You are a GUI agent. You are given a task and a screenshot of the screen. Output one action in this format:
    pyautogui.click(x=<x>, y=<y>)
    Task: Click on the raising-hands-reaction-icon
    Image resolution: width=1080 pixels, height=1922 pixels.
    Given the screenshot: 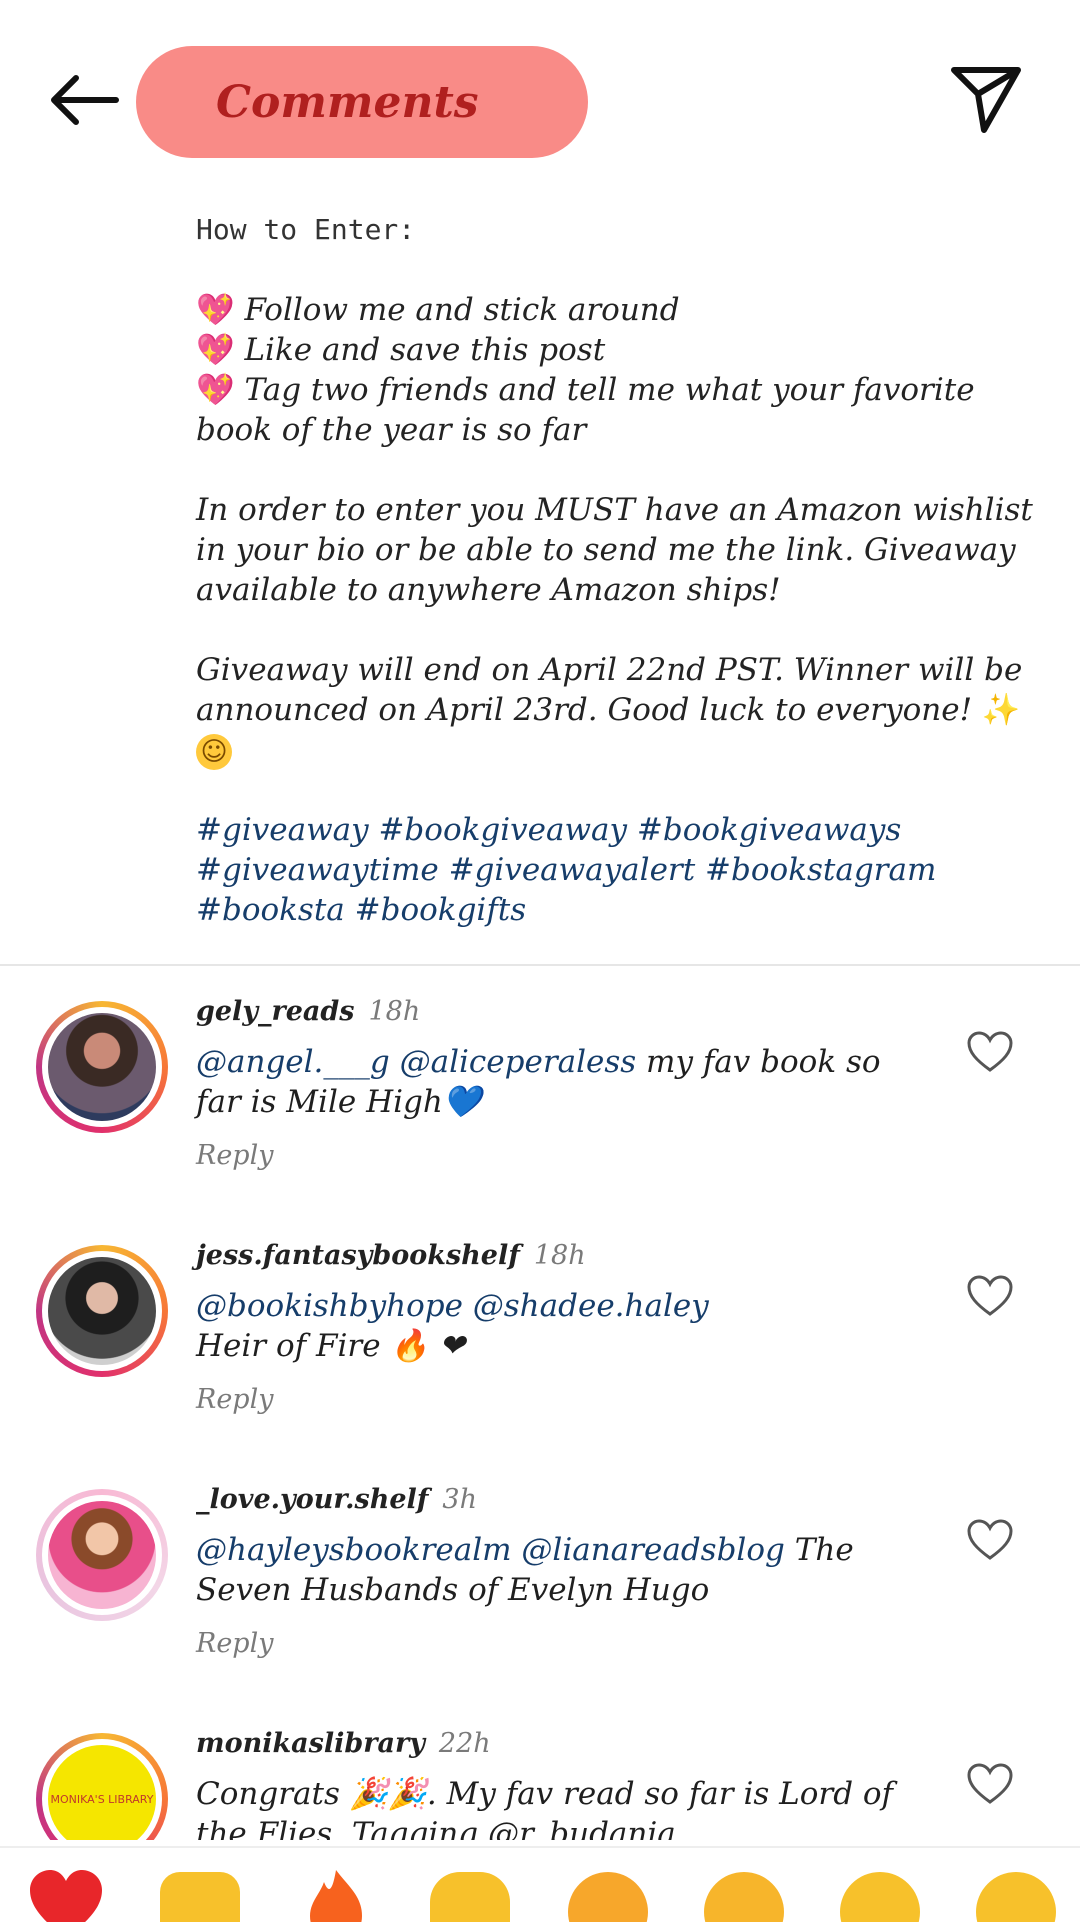 What is the action you would take?
    pyautogui.click(x=200, y=1897)
    